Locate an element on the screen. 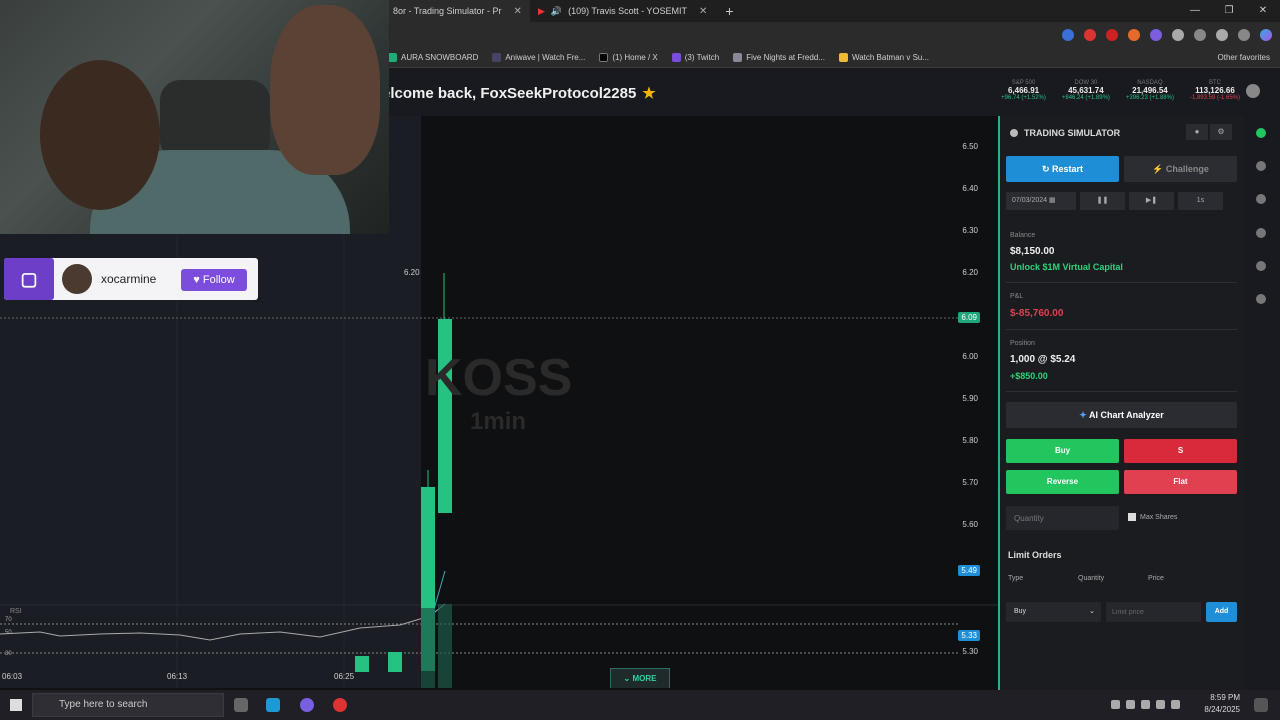 This screenshot has height=720, width=1280. arrow-up-icon is located at coordinates (1261, 266).